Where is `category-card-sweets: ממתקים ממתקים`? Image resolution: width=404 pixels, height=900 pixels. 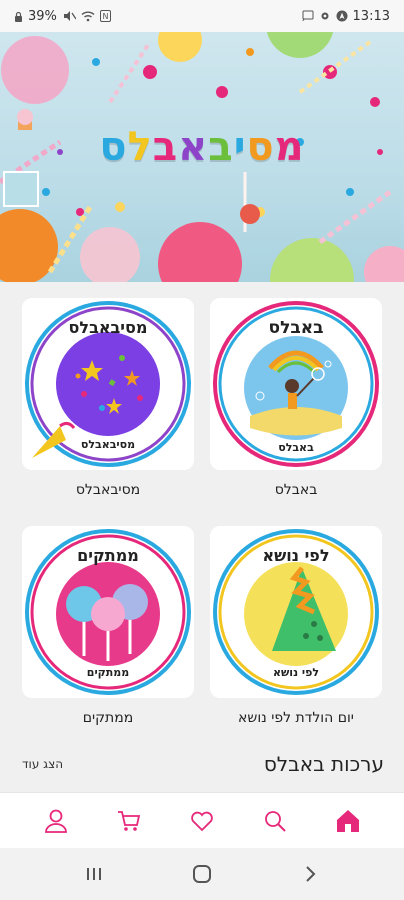 category-card-sweets: ממתקים ממתקים is located at coordinates (108, 612).